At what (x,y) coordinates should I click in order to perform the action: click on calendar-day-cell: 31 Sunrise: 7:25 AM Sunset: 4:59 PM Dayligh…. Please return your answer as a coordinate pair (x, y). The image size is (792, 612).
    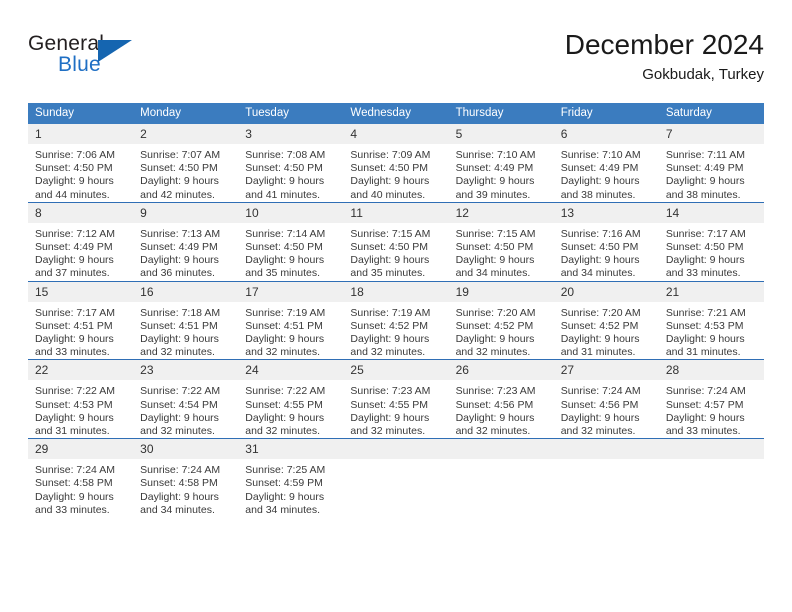
    Looking at the image, I should click on (291, 478).